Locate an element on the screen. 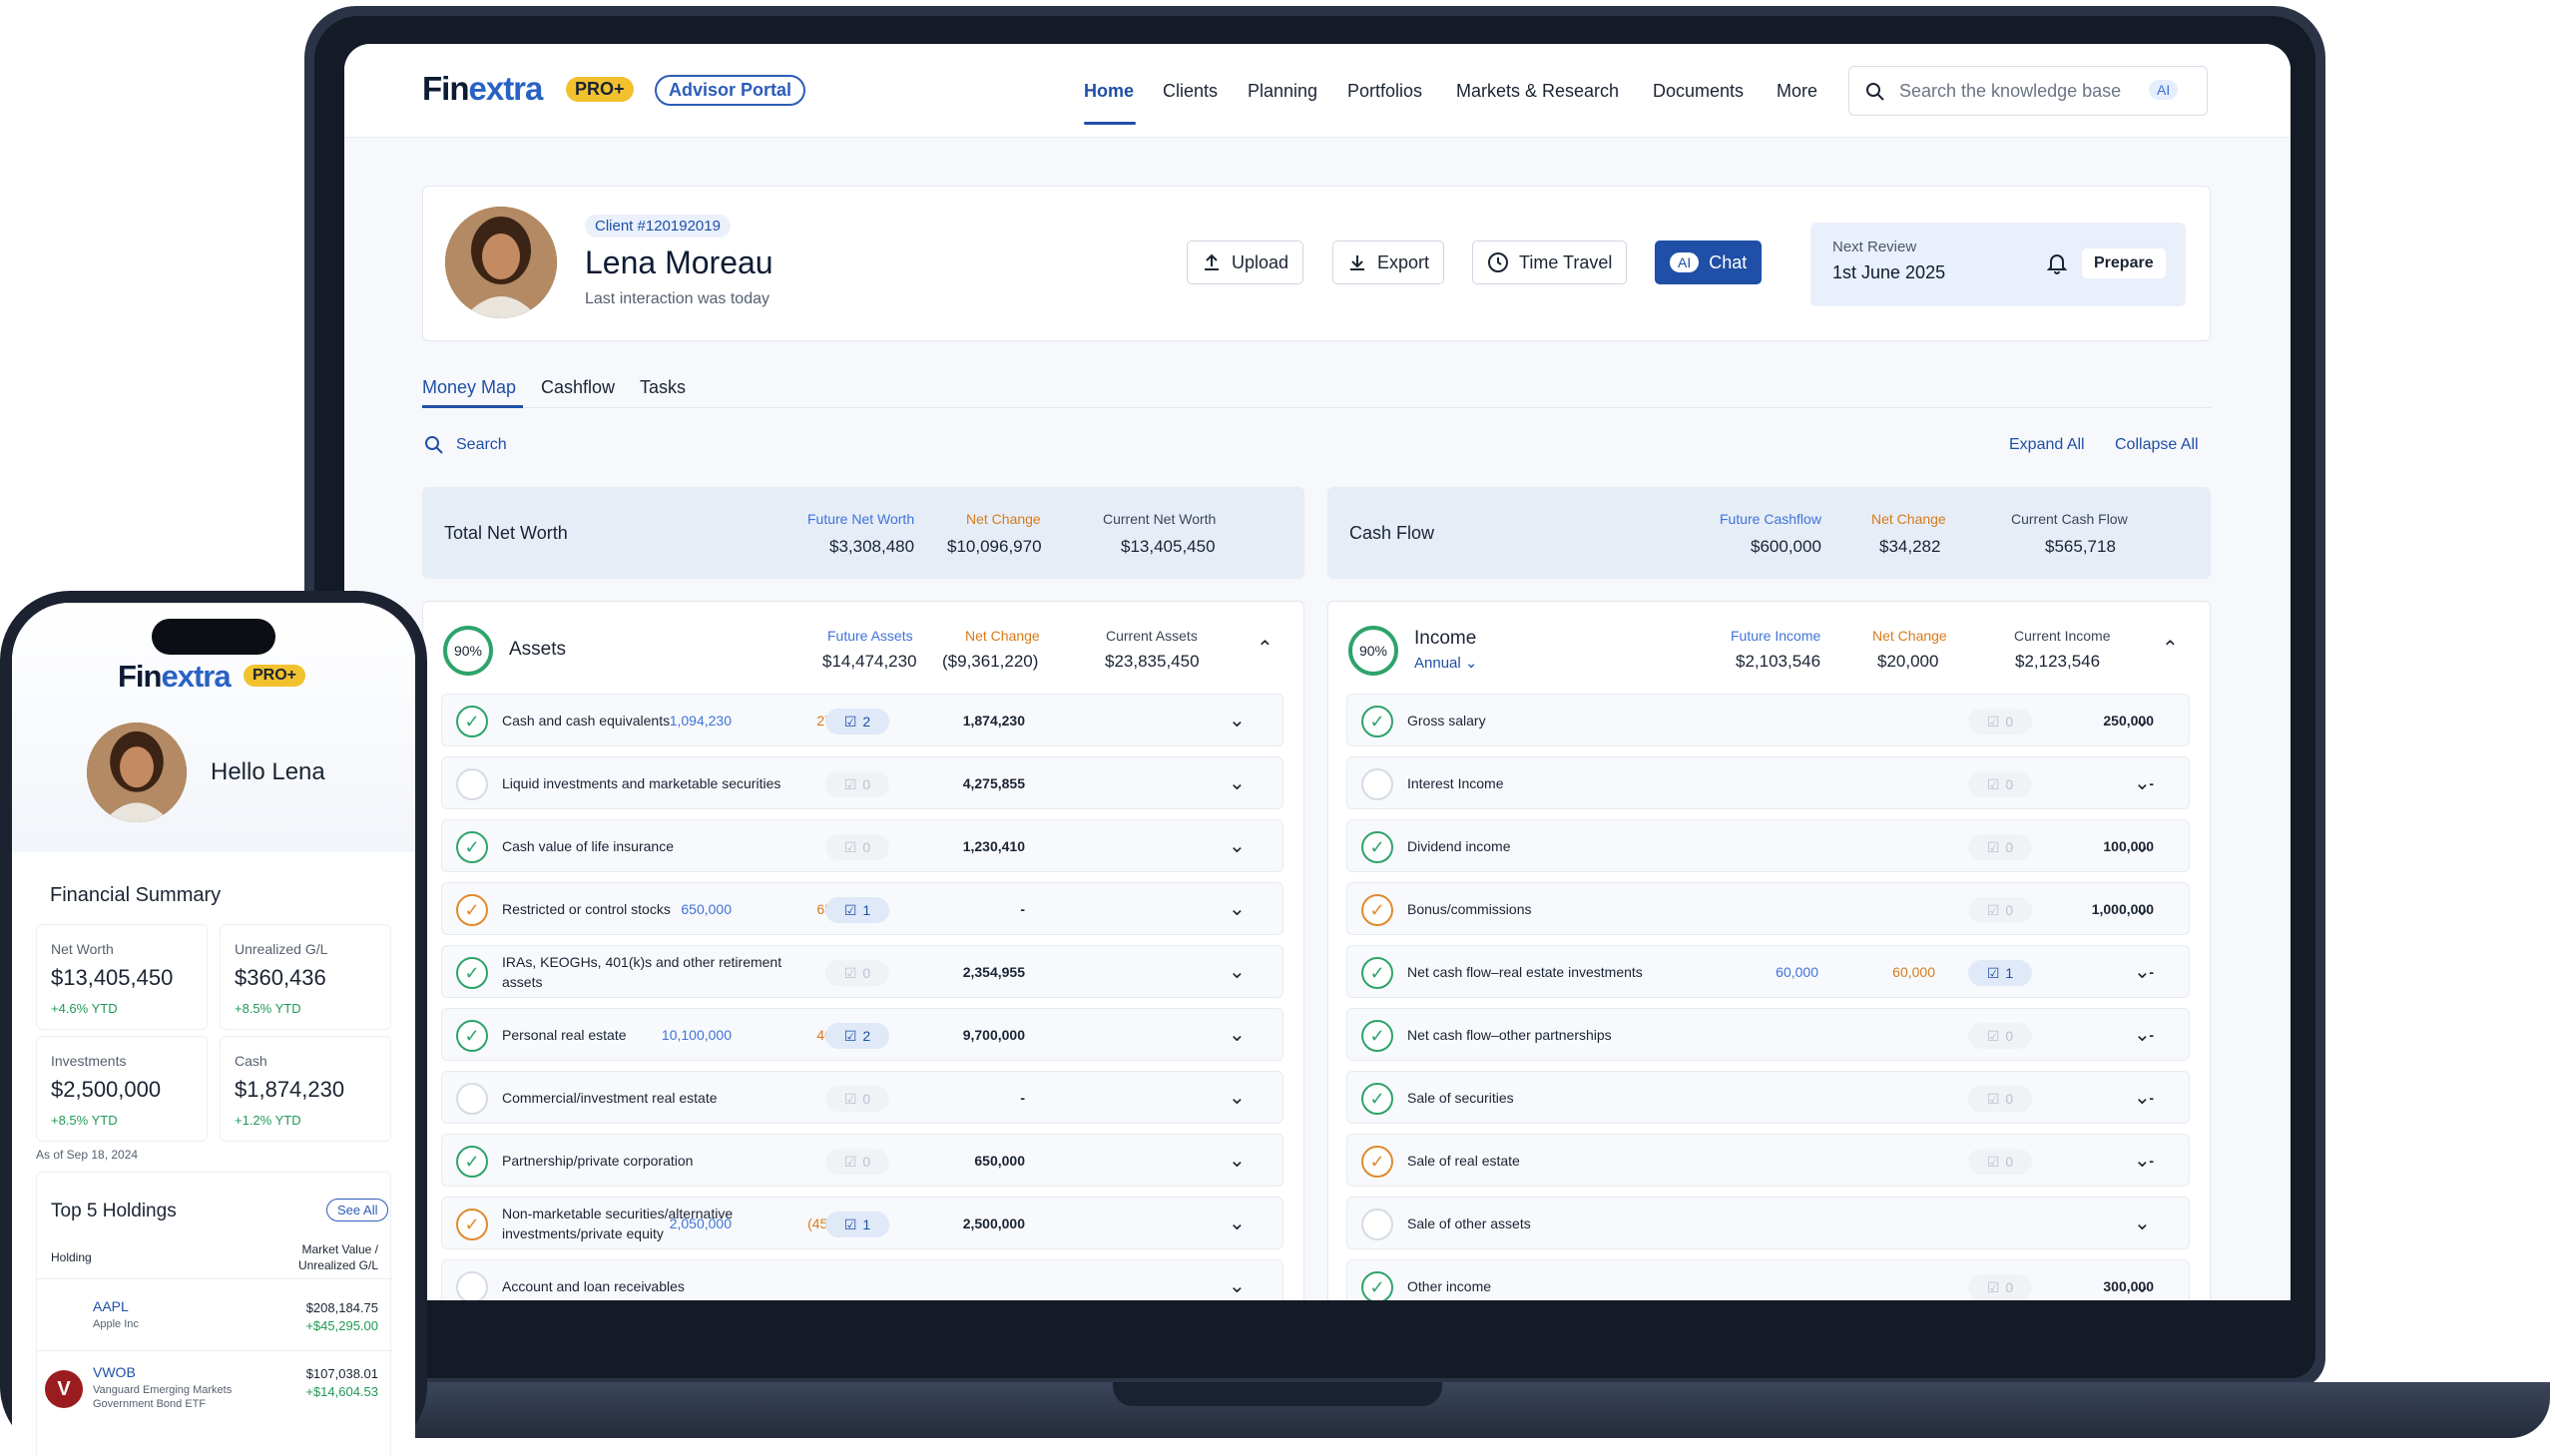  income-row: Interest Income ☑ 0- ⌄ is located at coordinates (1768, 782).